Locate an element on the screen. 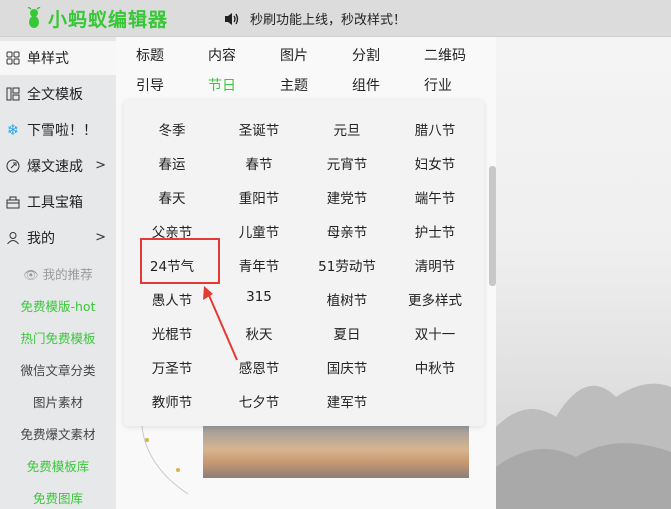 The height and width of the screenshot is (509, 671). scrollbar is located at coordinates (492, 226).